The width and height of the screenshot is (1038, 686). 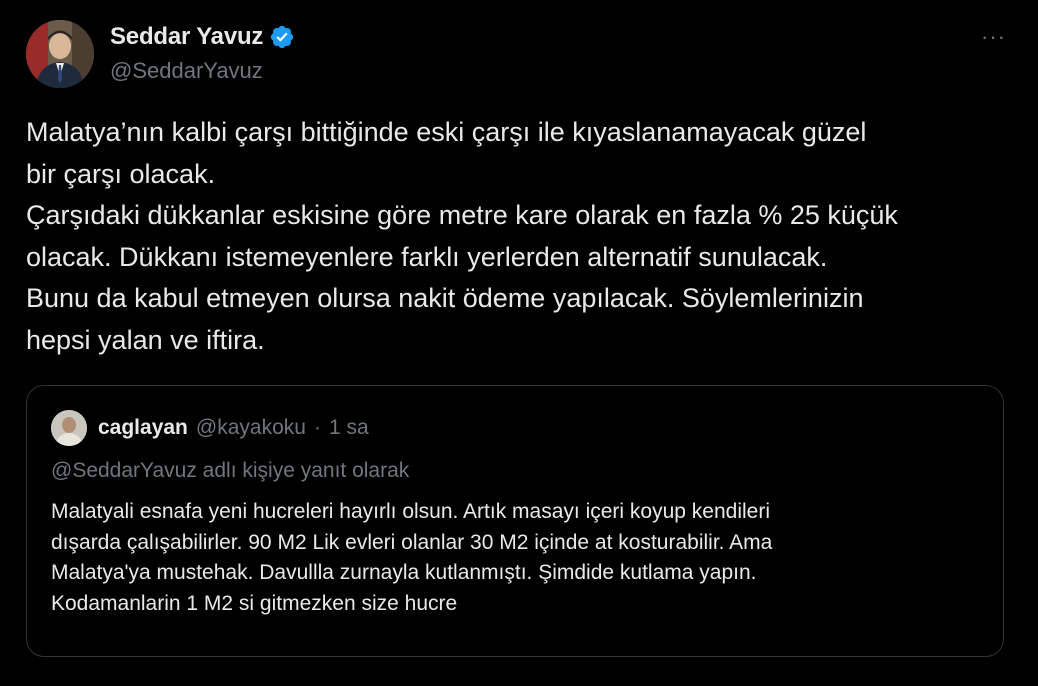 What do you see at coordinates (993, 37) in the screenshot?
I see `more-options-icon: ···` at bounding box center [993, 37].